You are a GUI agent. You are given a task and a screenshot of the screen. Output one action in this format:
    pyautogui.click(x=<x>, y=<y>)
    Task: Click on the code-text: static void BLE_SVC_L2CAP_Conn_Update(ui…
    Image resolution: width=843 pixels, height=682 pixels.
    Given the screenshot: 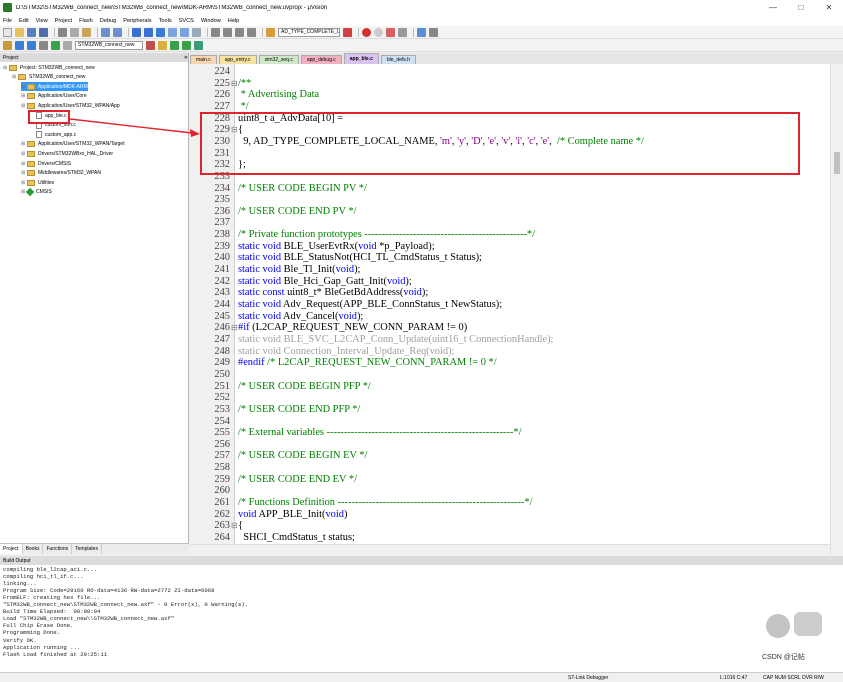 What is the action you would take?
    pyautogui.click(x=396, y=339)
    